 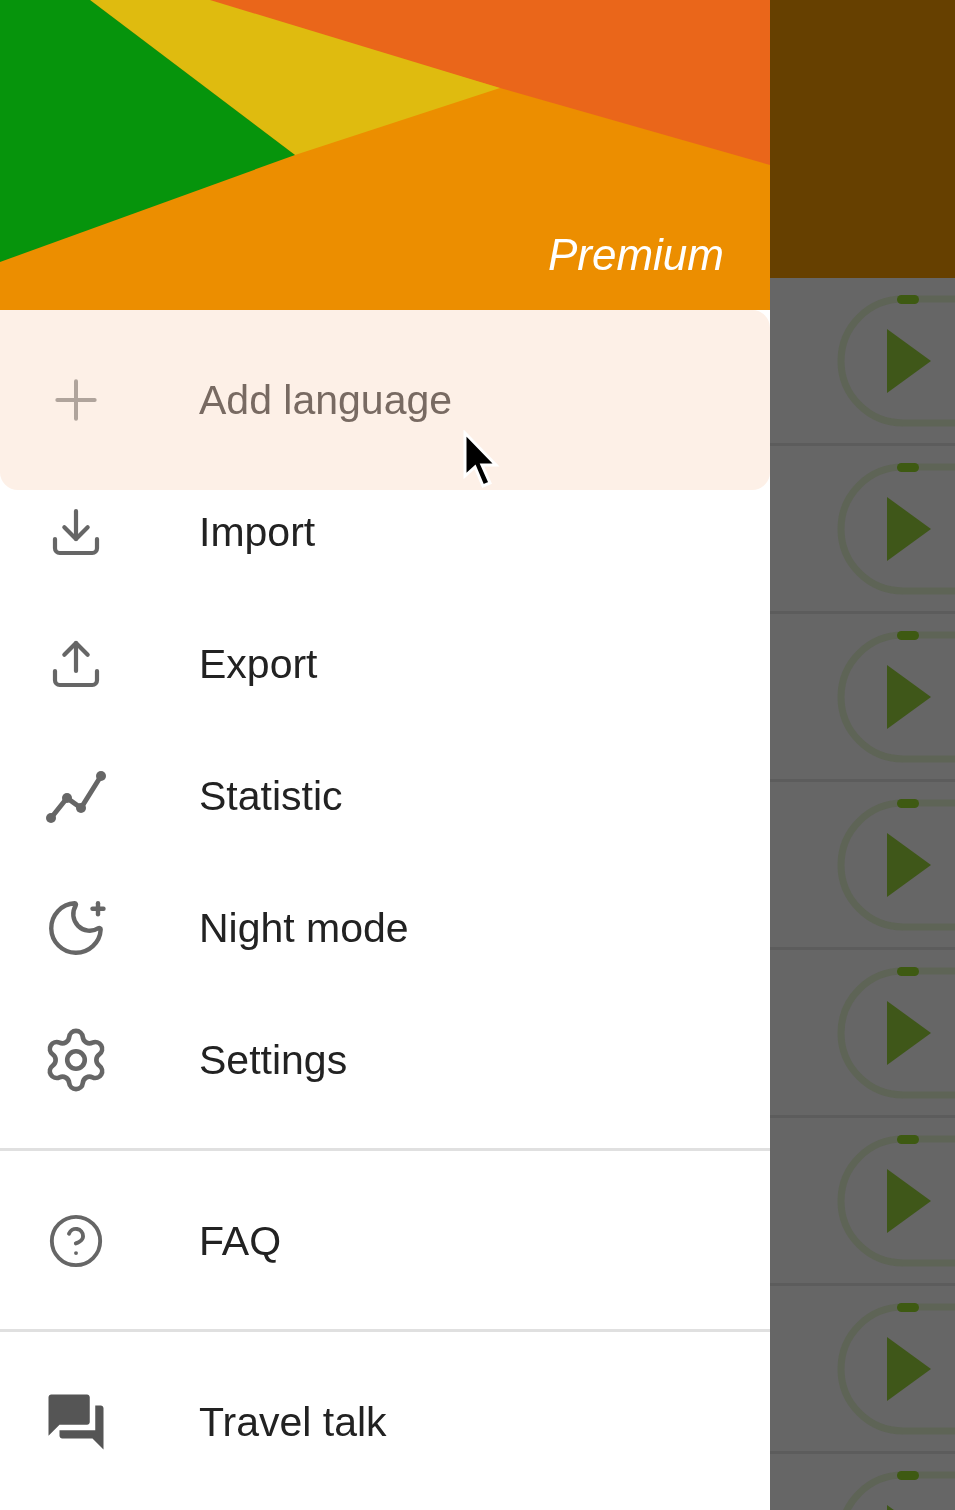 What do you see at coordinates (385, 664) in the screenshot?
I see `menu-item: Export` at bounding box center [385, 664].